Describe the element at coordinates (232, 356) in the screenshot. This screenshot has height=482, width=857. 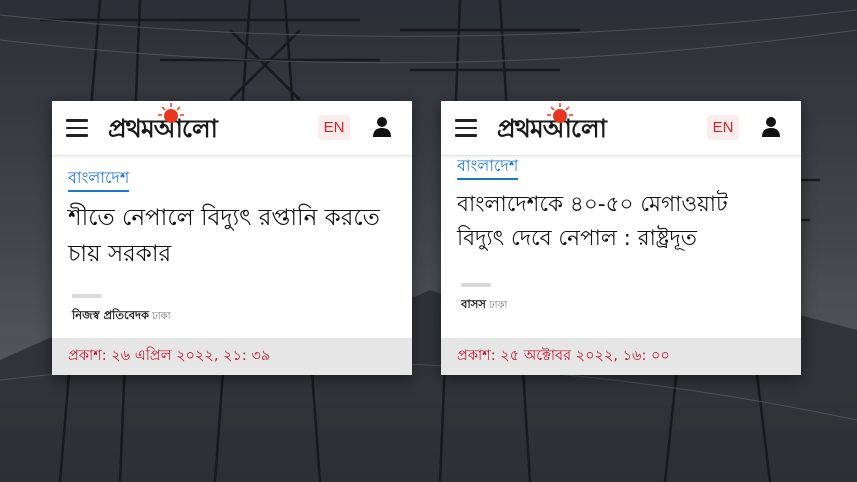
I see `published-date: প্রকাশ: ২৬ এপ্রিল ২০২২, ২১: ৩৯` at that location.